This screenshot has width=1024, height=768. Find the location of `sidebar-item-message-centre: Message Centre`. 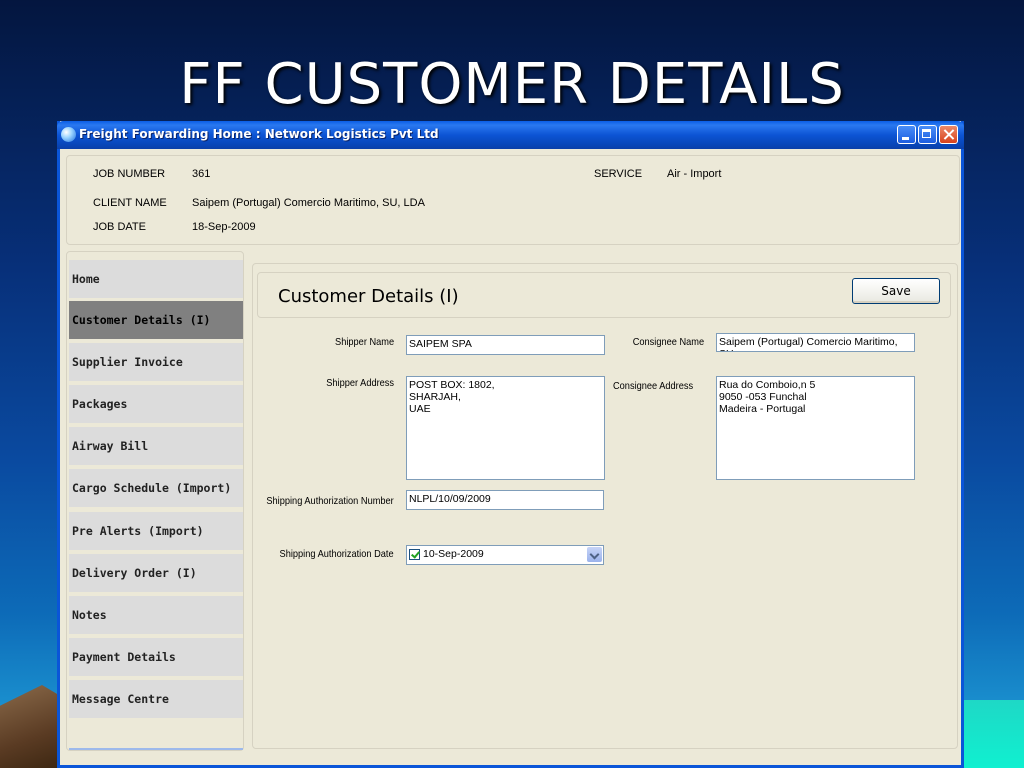

sidebar-item-message-centre: Message Centre is located at coordinates (156, 699).